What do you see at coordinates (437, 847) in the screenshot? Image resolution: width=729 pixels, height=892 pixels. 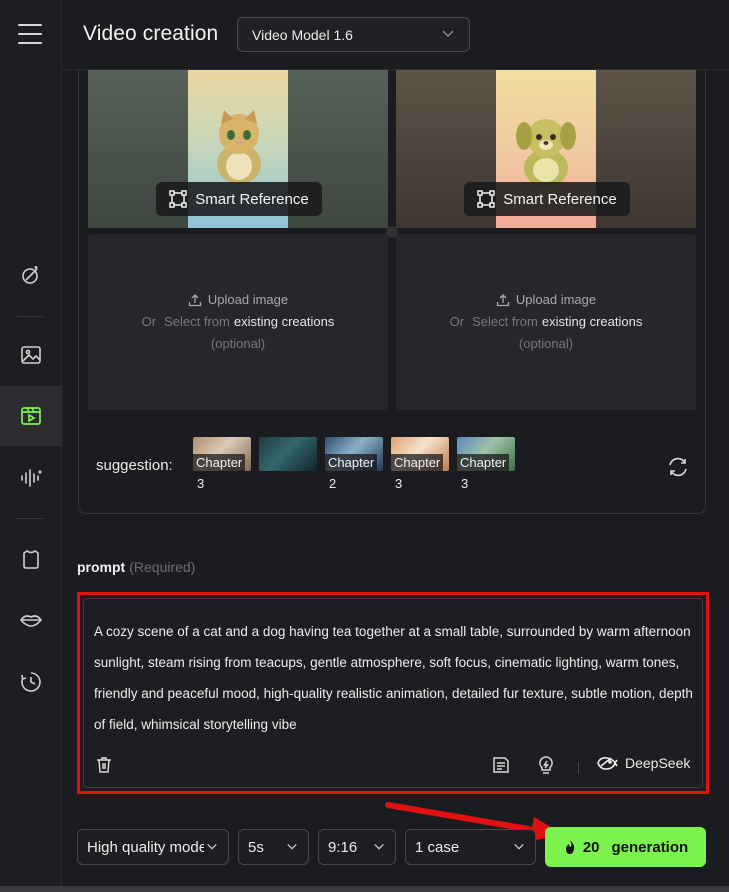 I see `case-count-select-value: 1 case` at bounding box center [437, 847].